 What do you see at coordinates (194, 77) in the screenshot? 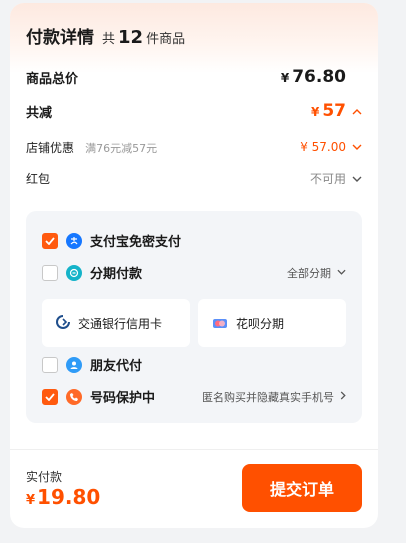
I see `total-price-row: 商品总价 ¥76.80` at bounding box center [194, 77].